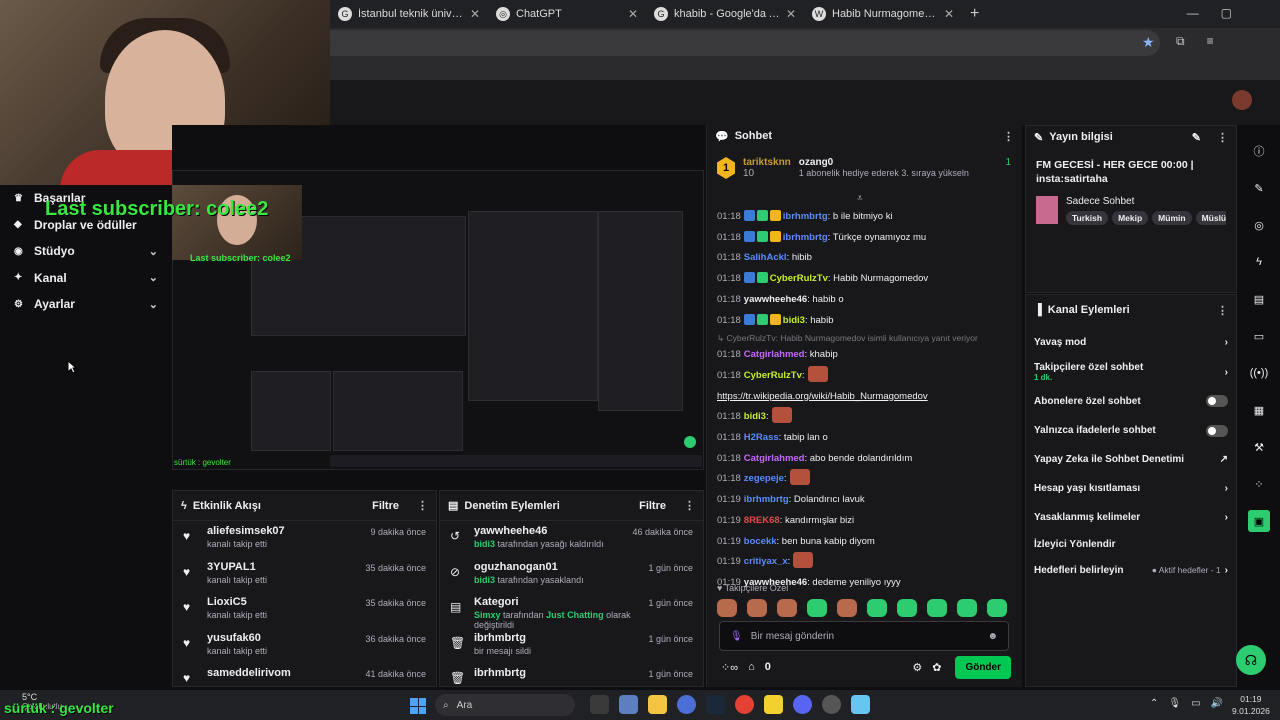 The width and height of the screenshot is (1280, 720). Describe the element at coordinates (1251, 705) in the screenshot. I see `taskbar-clock: 01:19 9.01.2026` at that location.